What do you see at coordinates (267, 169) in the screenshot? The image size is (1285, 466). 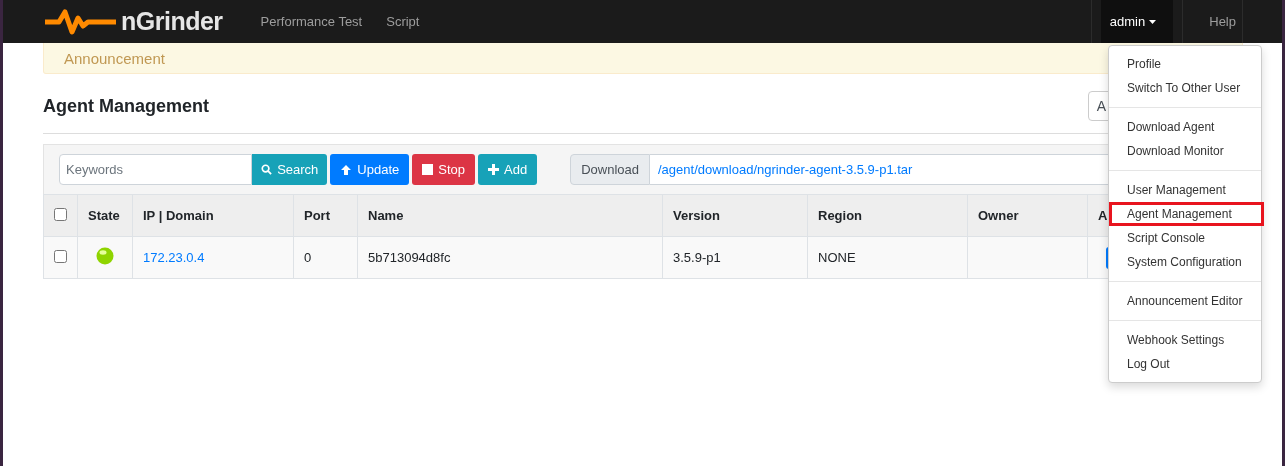 I see `search-icon` at bounding box center [267, 169].